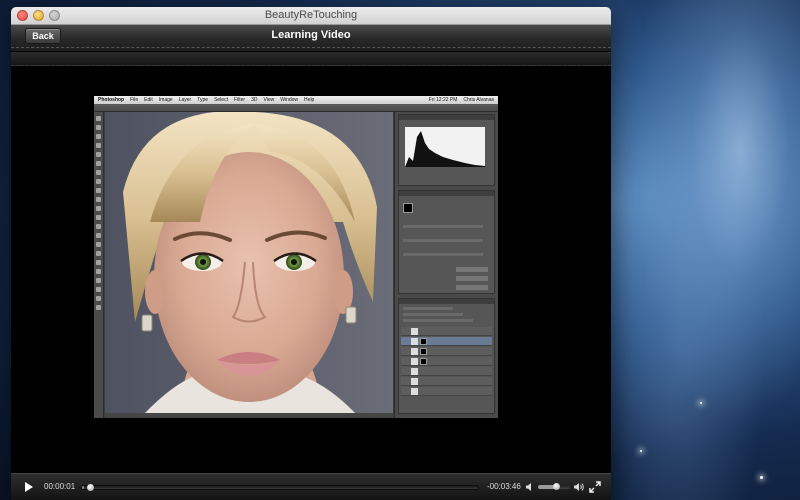 The height and width of the screenshot is (500, 800). What do you see at coordinates (296, 108) in the screenshot?
I see `ps-options-bar` at bounding box center [296, 108].